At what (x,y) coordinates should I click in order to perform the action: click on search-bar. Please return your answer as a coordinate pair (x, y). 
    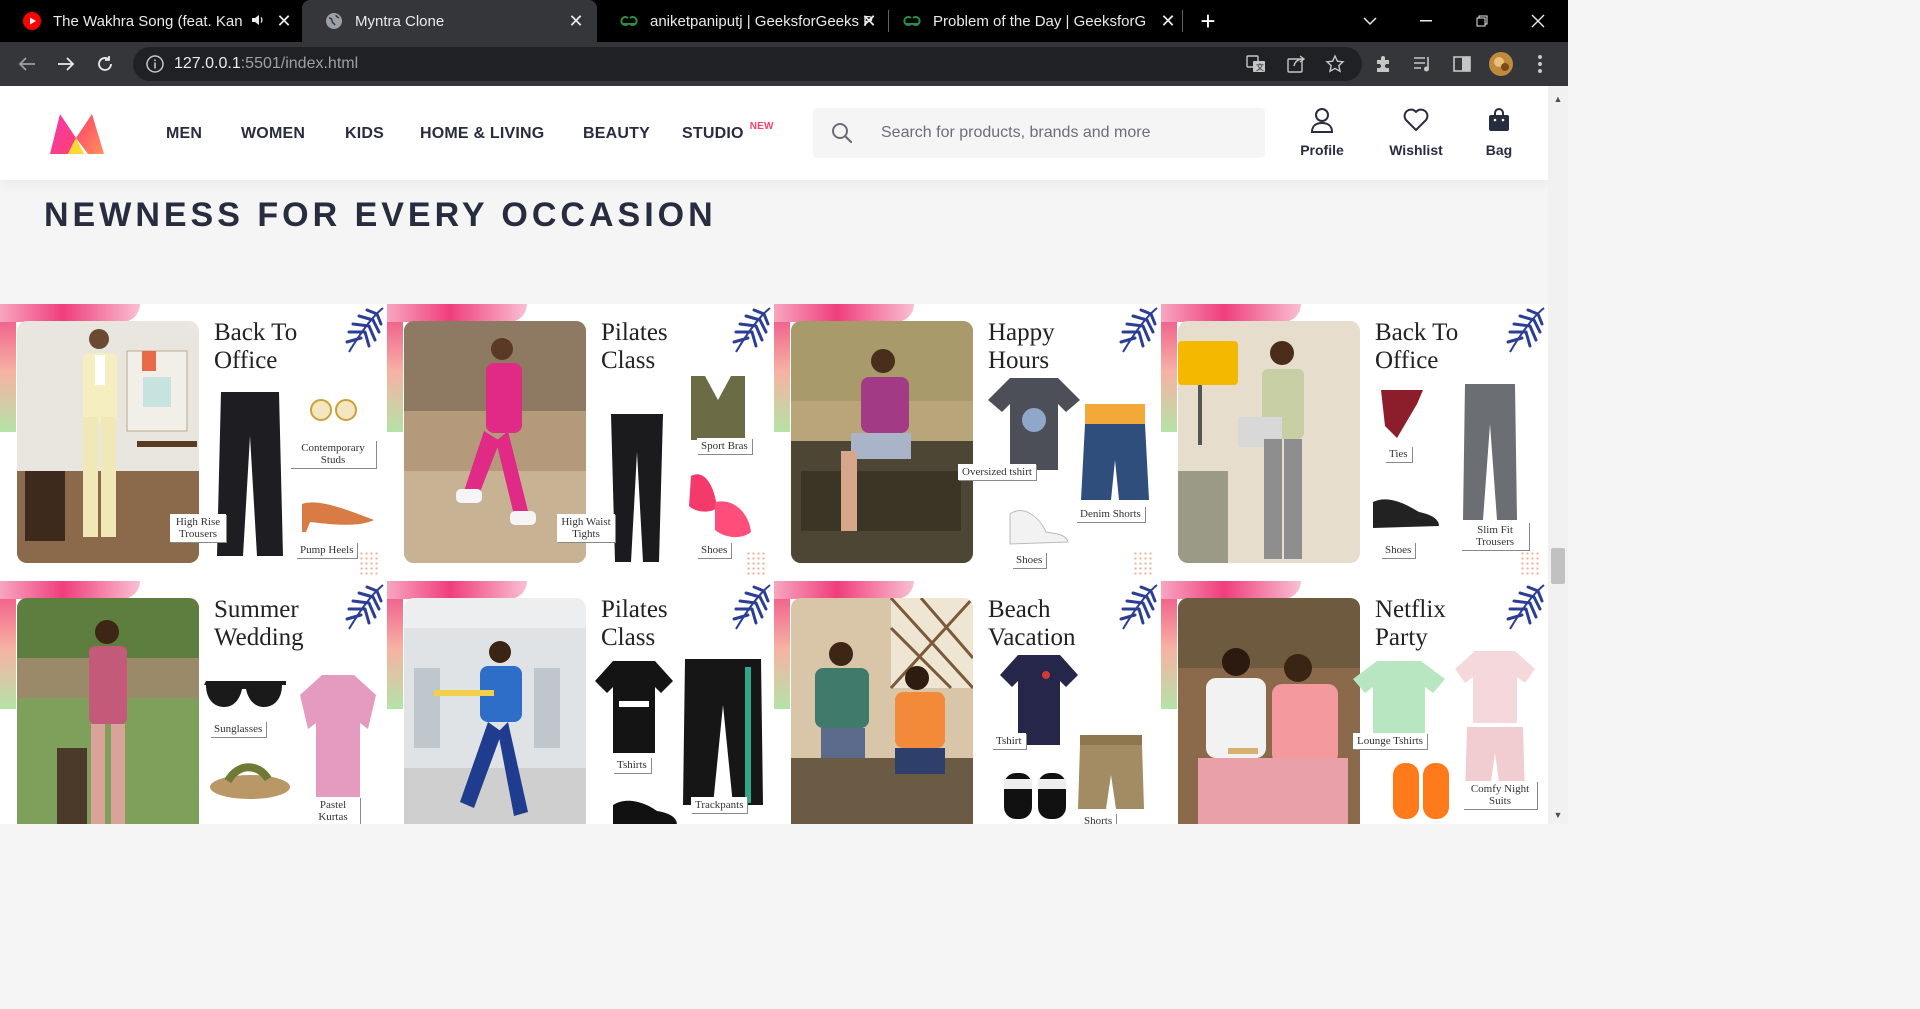
    Looking at the image, I should click on (1039, 133).